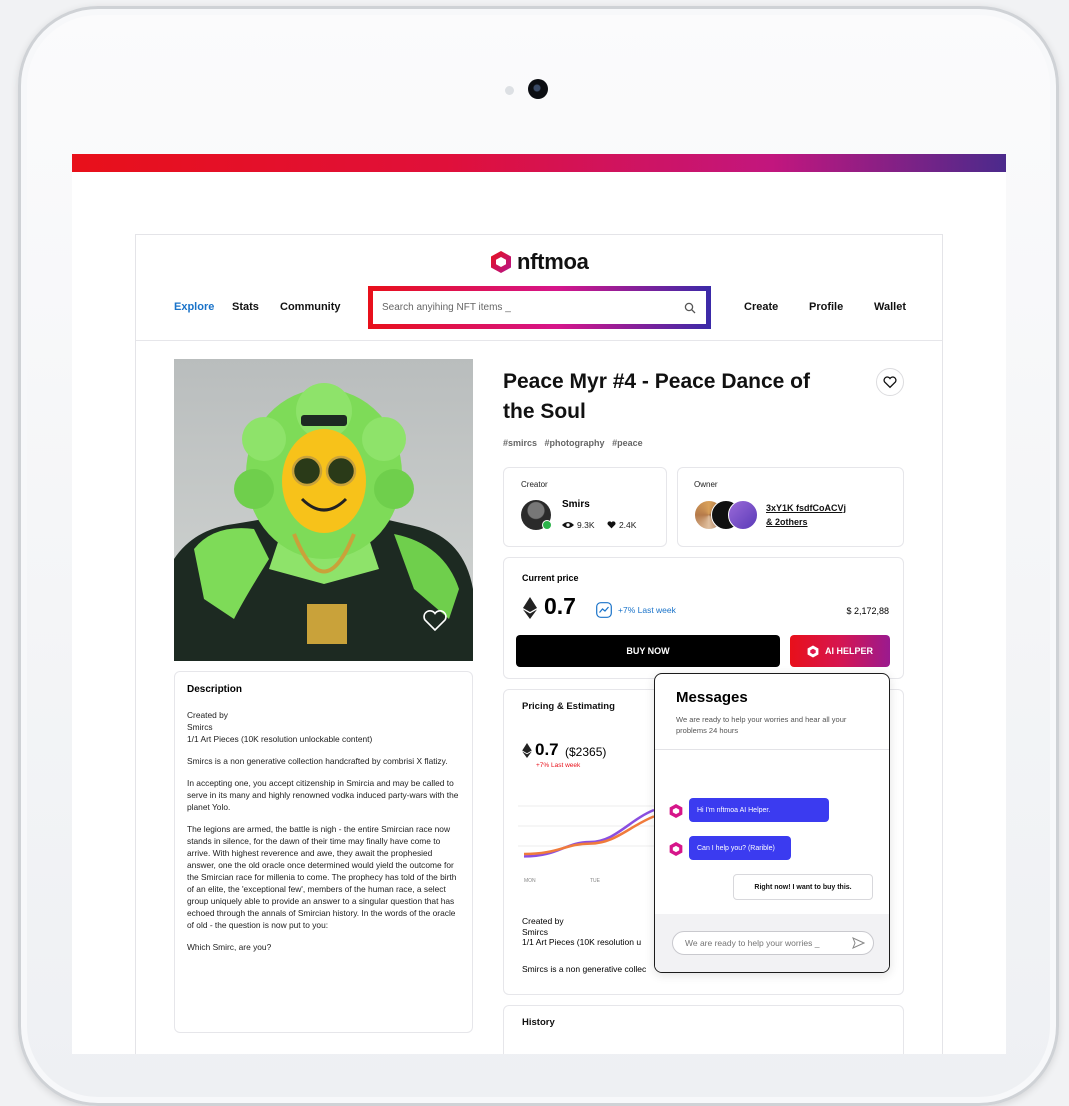 This screenshot has height=1106, width=1069. I want to click on created-desc: 1/1 Art Pieces (10K resolution u, so click(582, 942).